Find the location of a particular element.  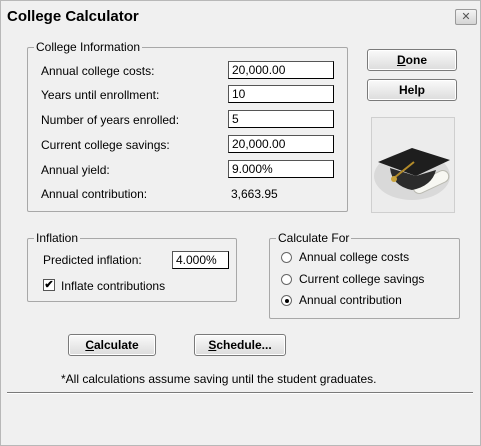

radio-current-college-savings is located at coordinates (286, 279).